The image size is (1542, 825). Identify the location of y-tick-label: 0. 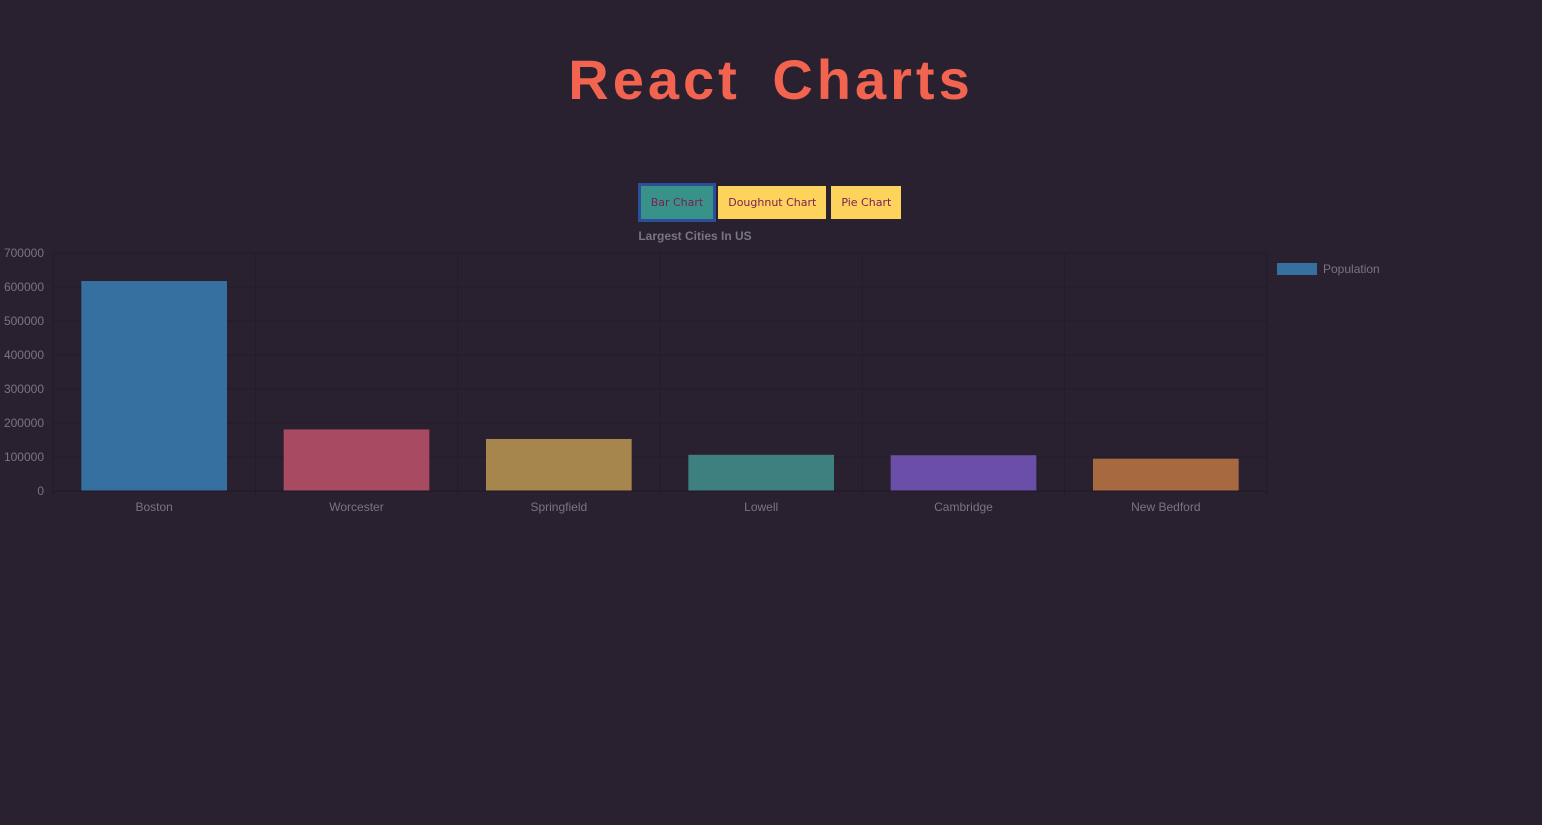
(40, 491).